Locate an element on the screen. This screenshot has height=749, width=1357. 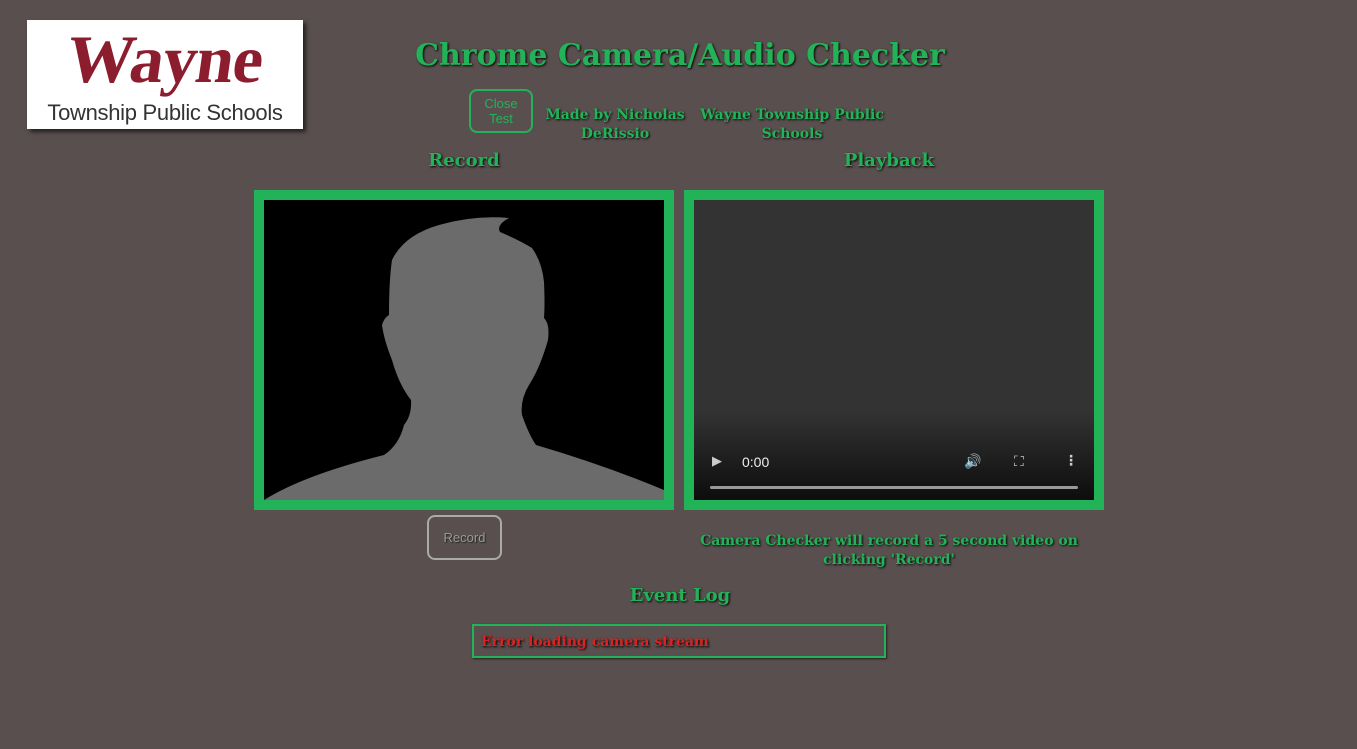
credit-author: Made by Nicholas DeRissio is located at coordinates (615, 124).